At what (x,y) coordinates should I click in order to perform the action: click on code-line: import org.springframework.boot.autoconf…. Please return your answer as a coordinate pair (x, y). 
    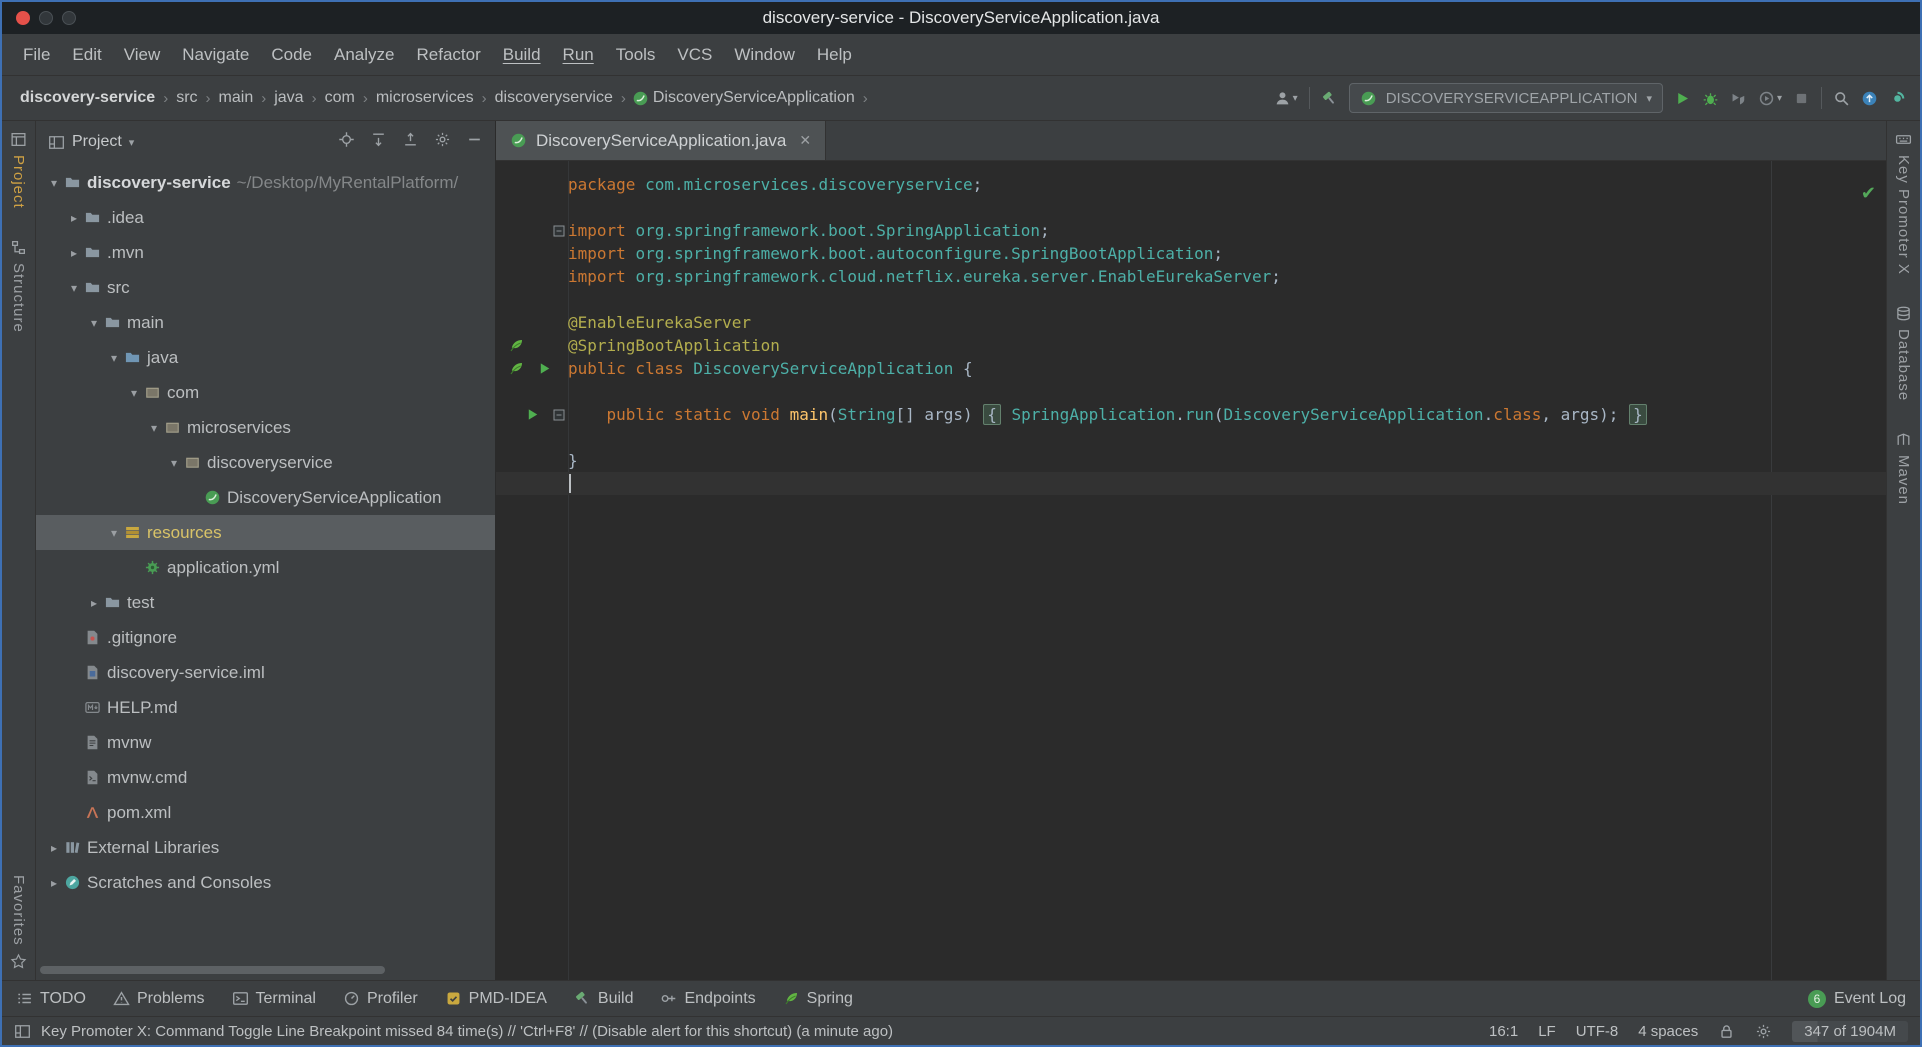
    Looking at the image, I should click on (1191, 253).